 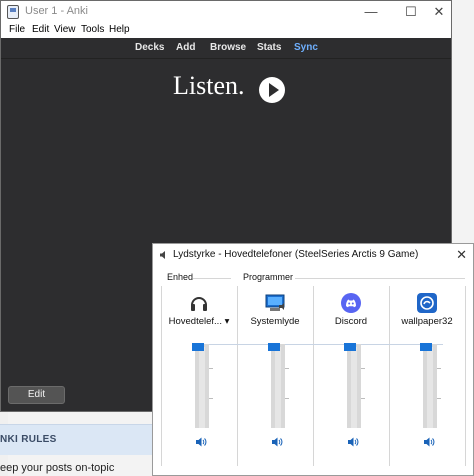 I want to click on rules-label: NKI RULES, so click(x=28, y=439).